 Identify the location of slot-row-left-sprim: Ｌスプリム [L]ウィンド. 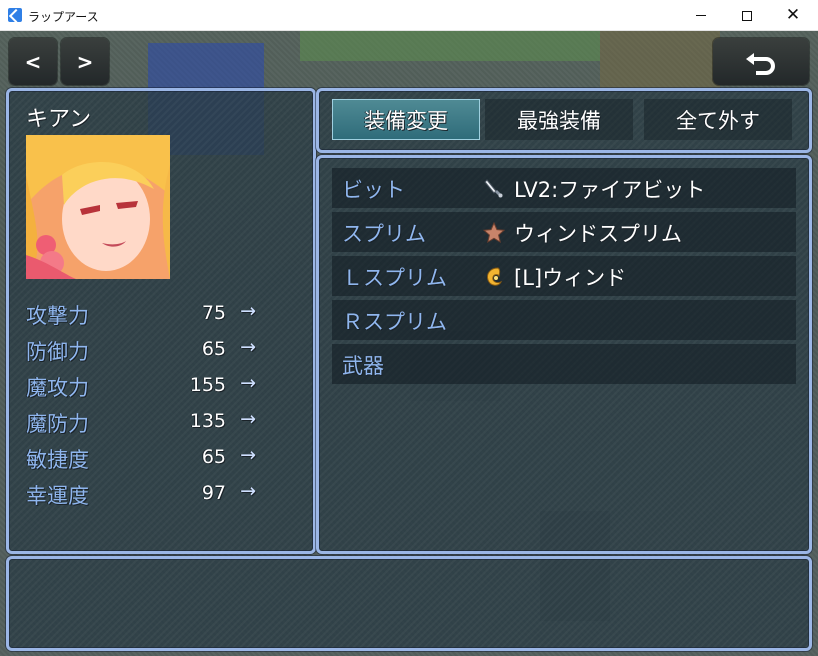
(564, 276).